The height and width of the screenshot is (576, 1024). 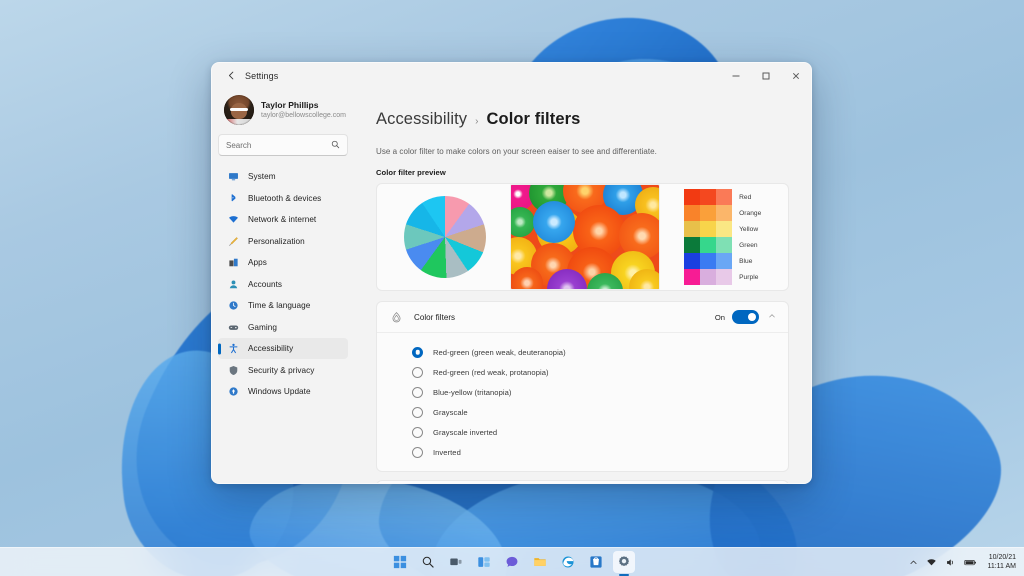 What do you see at coordinates (447, 452) in the screenshot?
I see `color-filter-option-label: Inverted` at bounding box center [447, 452].